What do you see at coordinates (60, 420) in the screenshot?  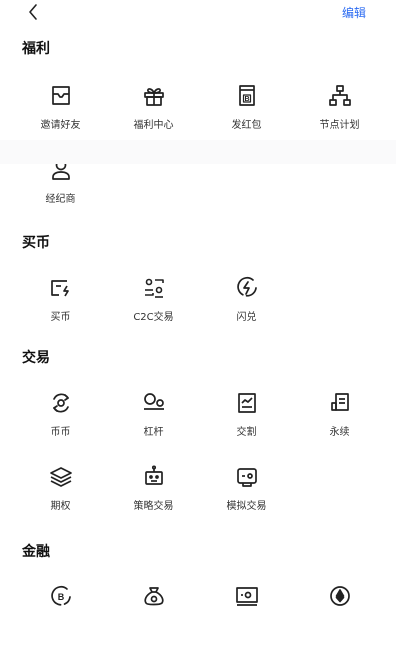 I see `menu-item-spot: 币币` at bounding box center [60, 420].